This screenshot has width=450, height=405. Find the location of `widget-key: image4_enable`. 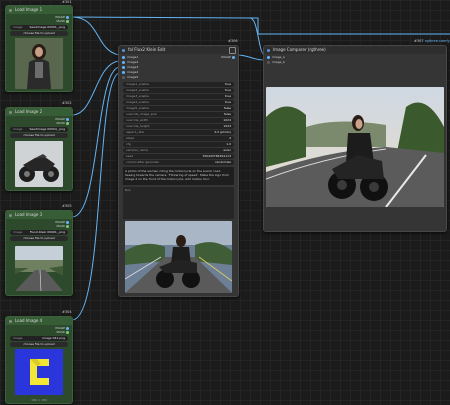

widget-key: image4_enable is located at coordinates (137, 102).